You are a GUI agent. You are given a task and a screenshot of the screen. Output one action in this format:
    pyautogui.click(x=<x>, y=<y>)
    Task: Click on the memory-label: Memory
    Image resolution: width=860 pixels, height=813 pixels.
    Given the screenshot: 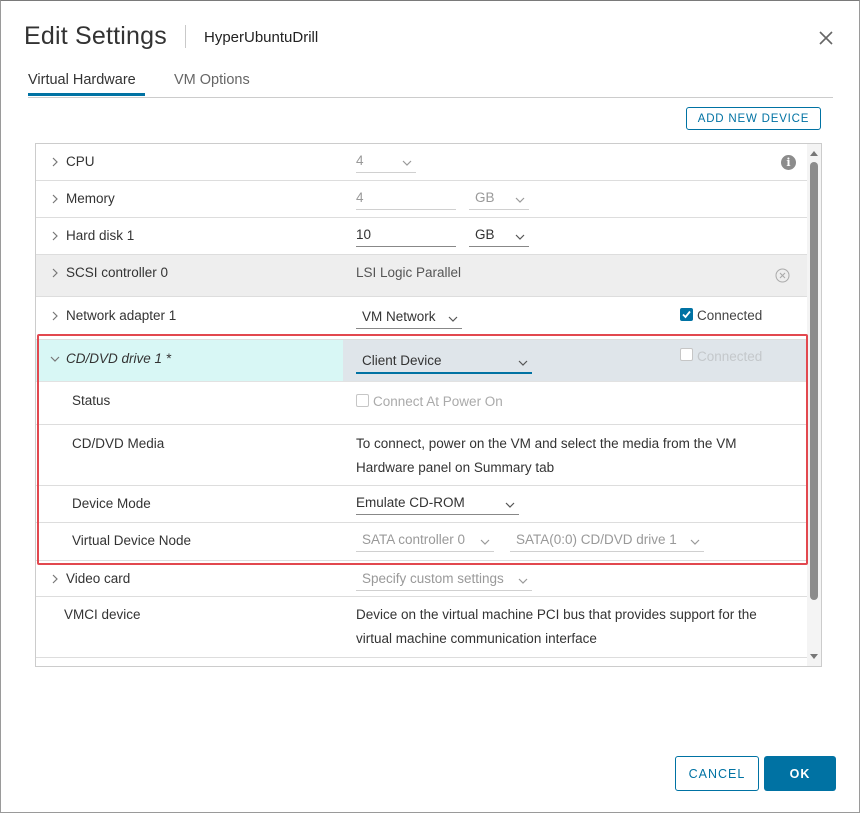 What is the action you would take?
    pyautogui.click(x=90, y=198)
    